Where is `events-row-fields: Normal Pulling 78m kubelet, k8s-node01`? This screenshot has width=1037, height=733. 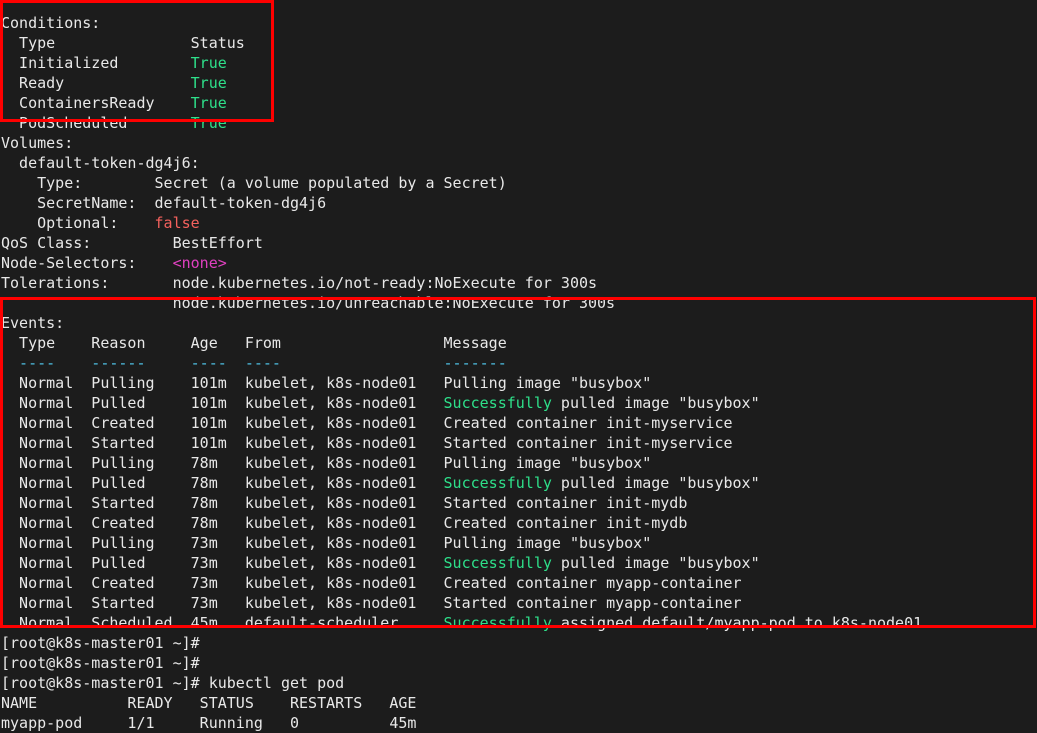 events-row-fields: Normal Pulling 78m kubelet, k8s-node01 is located at coordinates (222, 463).